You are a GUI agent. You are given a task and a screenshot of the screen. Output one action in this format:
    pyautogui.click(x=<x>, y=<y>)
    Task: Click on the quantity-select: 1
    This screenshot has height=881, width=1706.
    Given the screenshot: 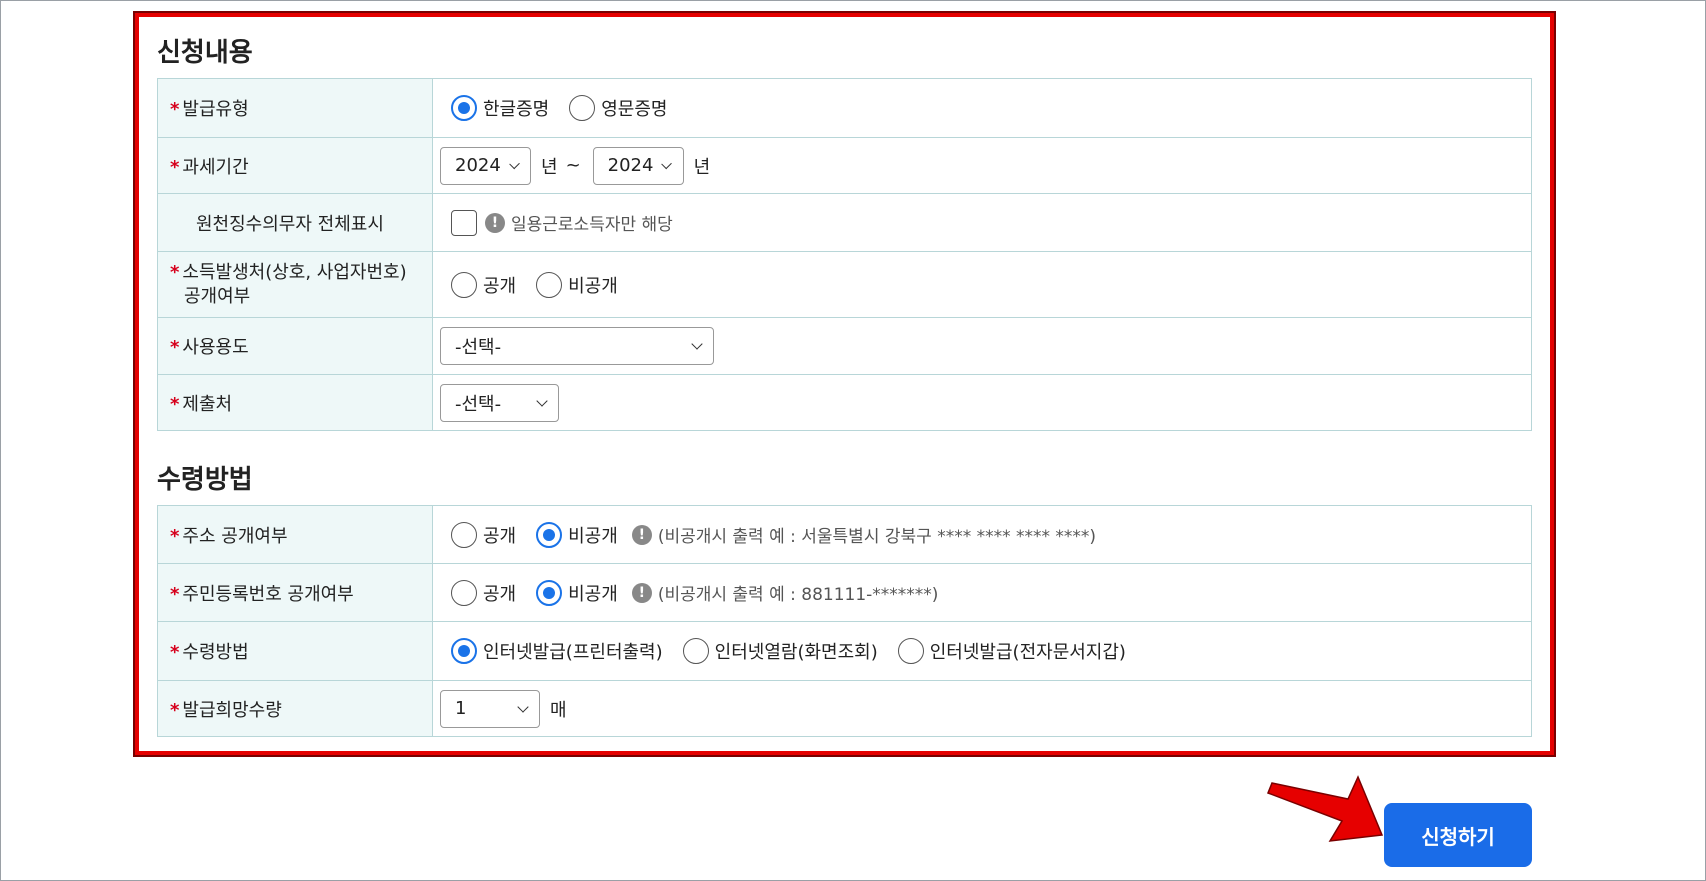 What is the action you would take?
    pyautogui.click(x=490, y=708)
    